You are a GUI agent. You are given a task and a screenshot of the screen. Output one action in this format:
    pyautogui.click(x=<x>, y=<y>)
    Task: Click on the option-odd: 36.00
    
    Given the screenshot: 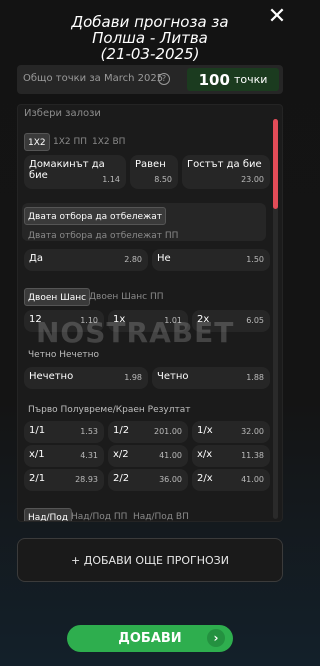 What is the action you would take?
    pyautogui.click(x=170, y=479)
    